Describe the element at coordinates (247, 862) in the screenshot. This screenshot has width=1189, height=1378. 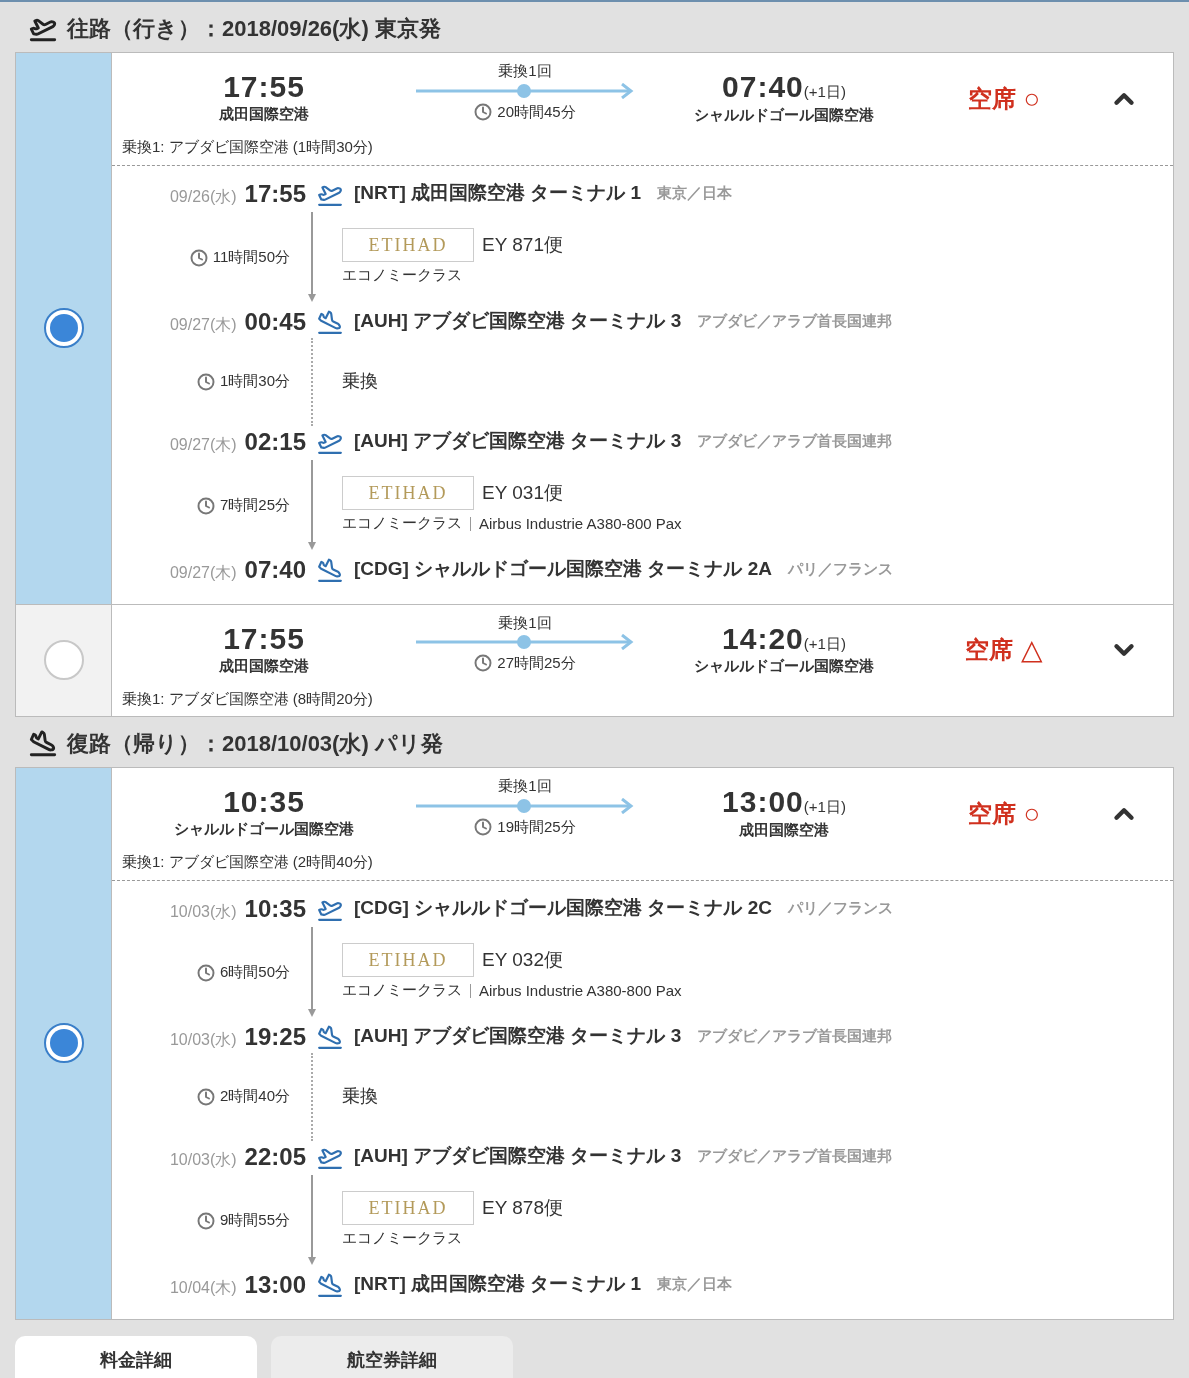
I see `transfer-note: 乗換1: アブダビ国際空港 (2時間40分)` at that location.